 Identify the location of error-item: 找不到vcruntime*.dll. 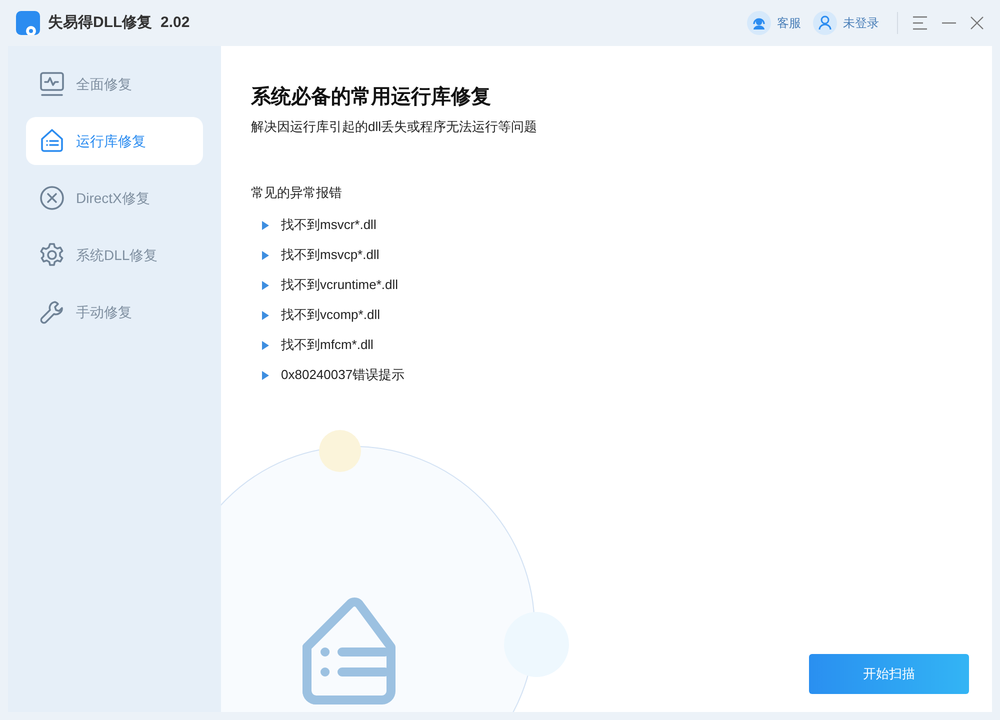
(339, 285).